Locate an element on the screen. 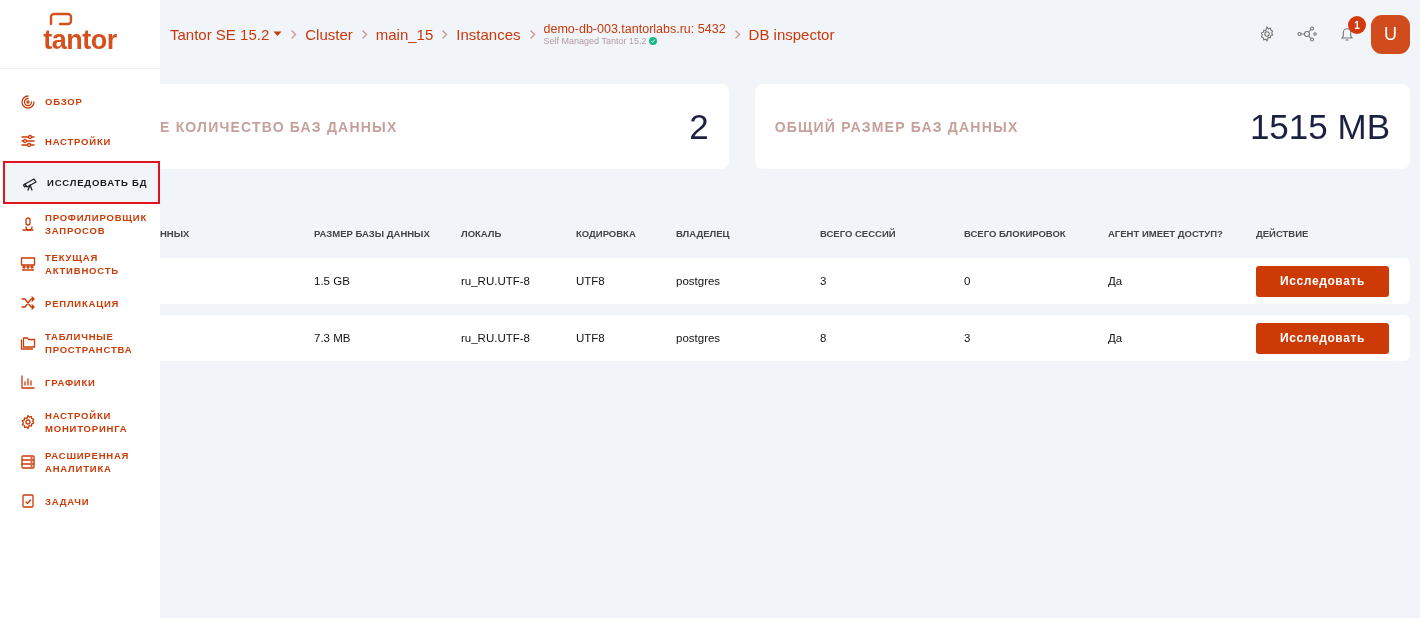  network-icon is located at coordinates (1307, 34).